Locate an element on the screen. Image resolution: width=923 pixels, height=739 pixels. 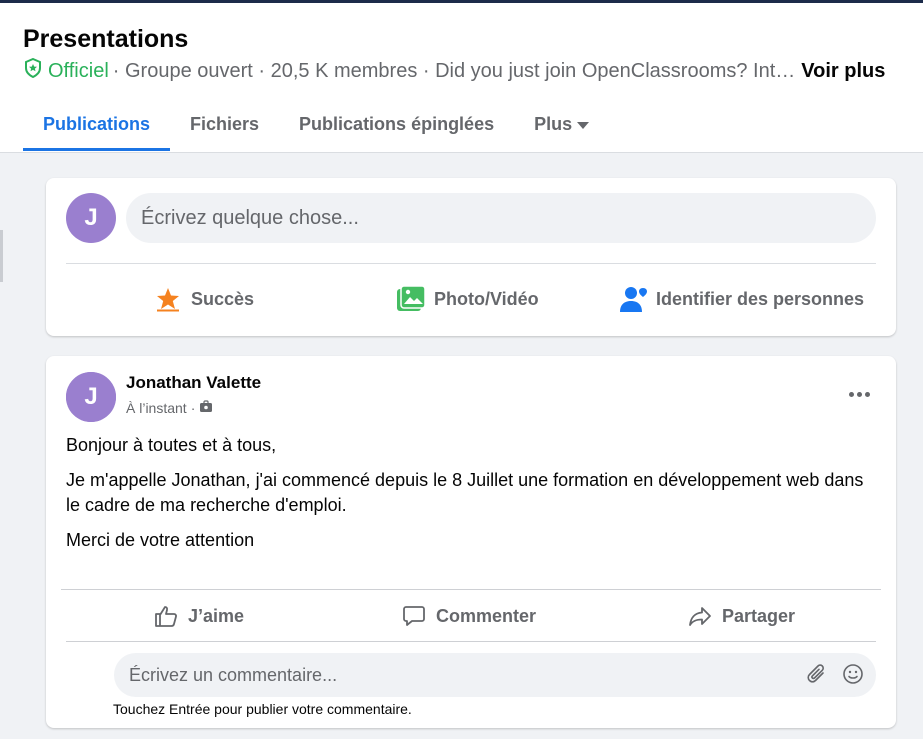
photo-icon is located at coordinates (411, 299).